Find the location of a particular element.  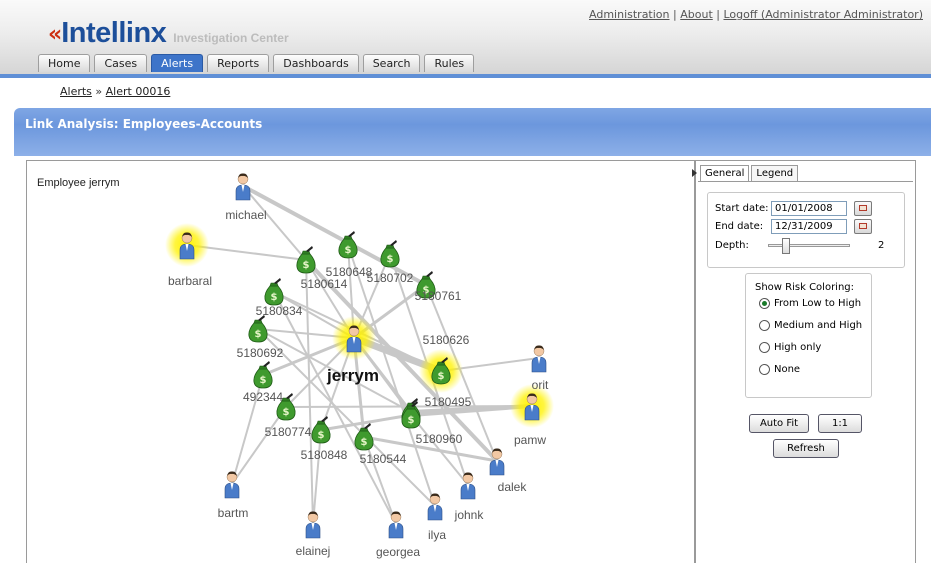

collapse-panel-arrow-icon is located at coordinates (694, 173).